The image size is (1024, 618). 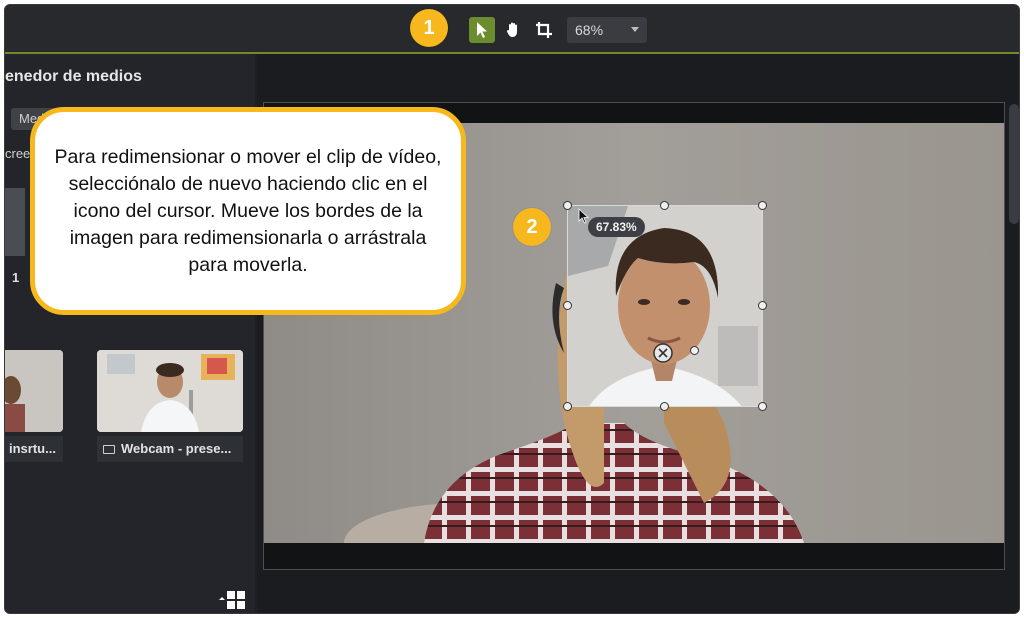 I want to click on resize-handle-bottom, so click(x=664, y=406).